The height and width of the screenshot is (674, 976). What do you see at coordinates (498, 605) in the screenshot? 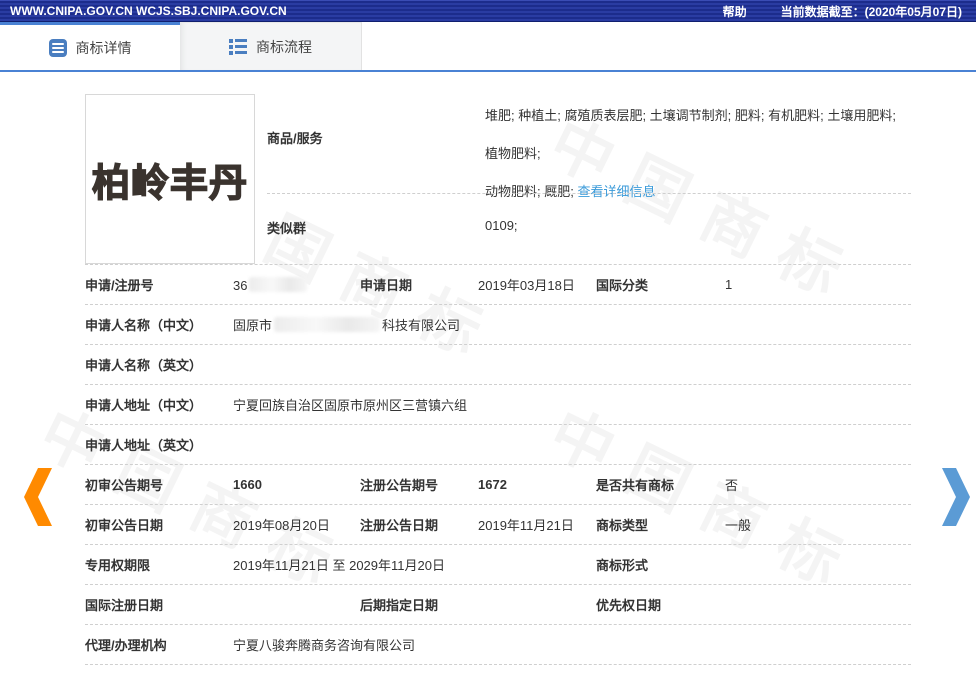
I see `table-row: 国际注册日期 后期指定日期 优先权日期` at bounding box center [498, 605].